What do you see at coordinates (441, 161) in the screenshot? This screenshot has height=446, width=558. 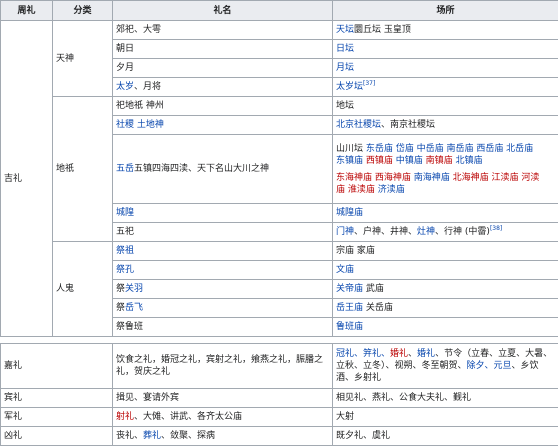 I see `link-text: 南镇庙` at bounding box center [441, 161].